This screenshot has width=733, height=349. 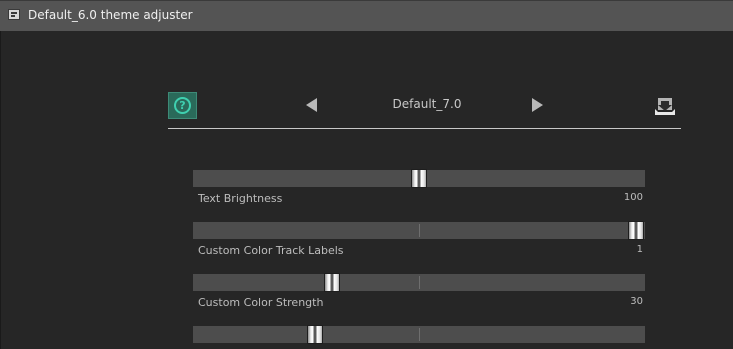 I want to click on text-brightness-slider, so click(x=419, y=178).